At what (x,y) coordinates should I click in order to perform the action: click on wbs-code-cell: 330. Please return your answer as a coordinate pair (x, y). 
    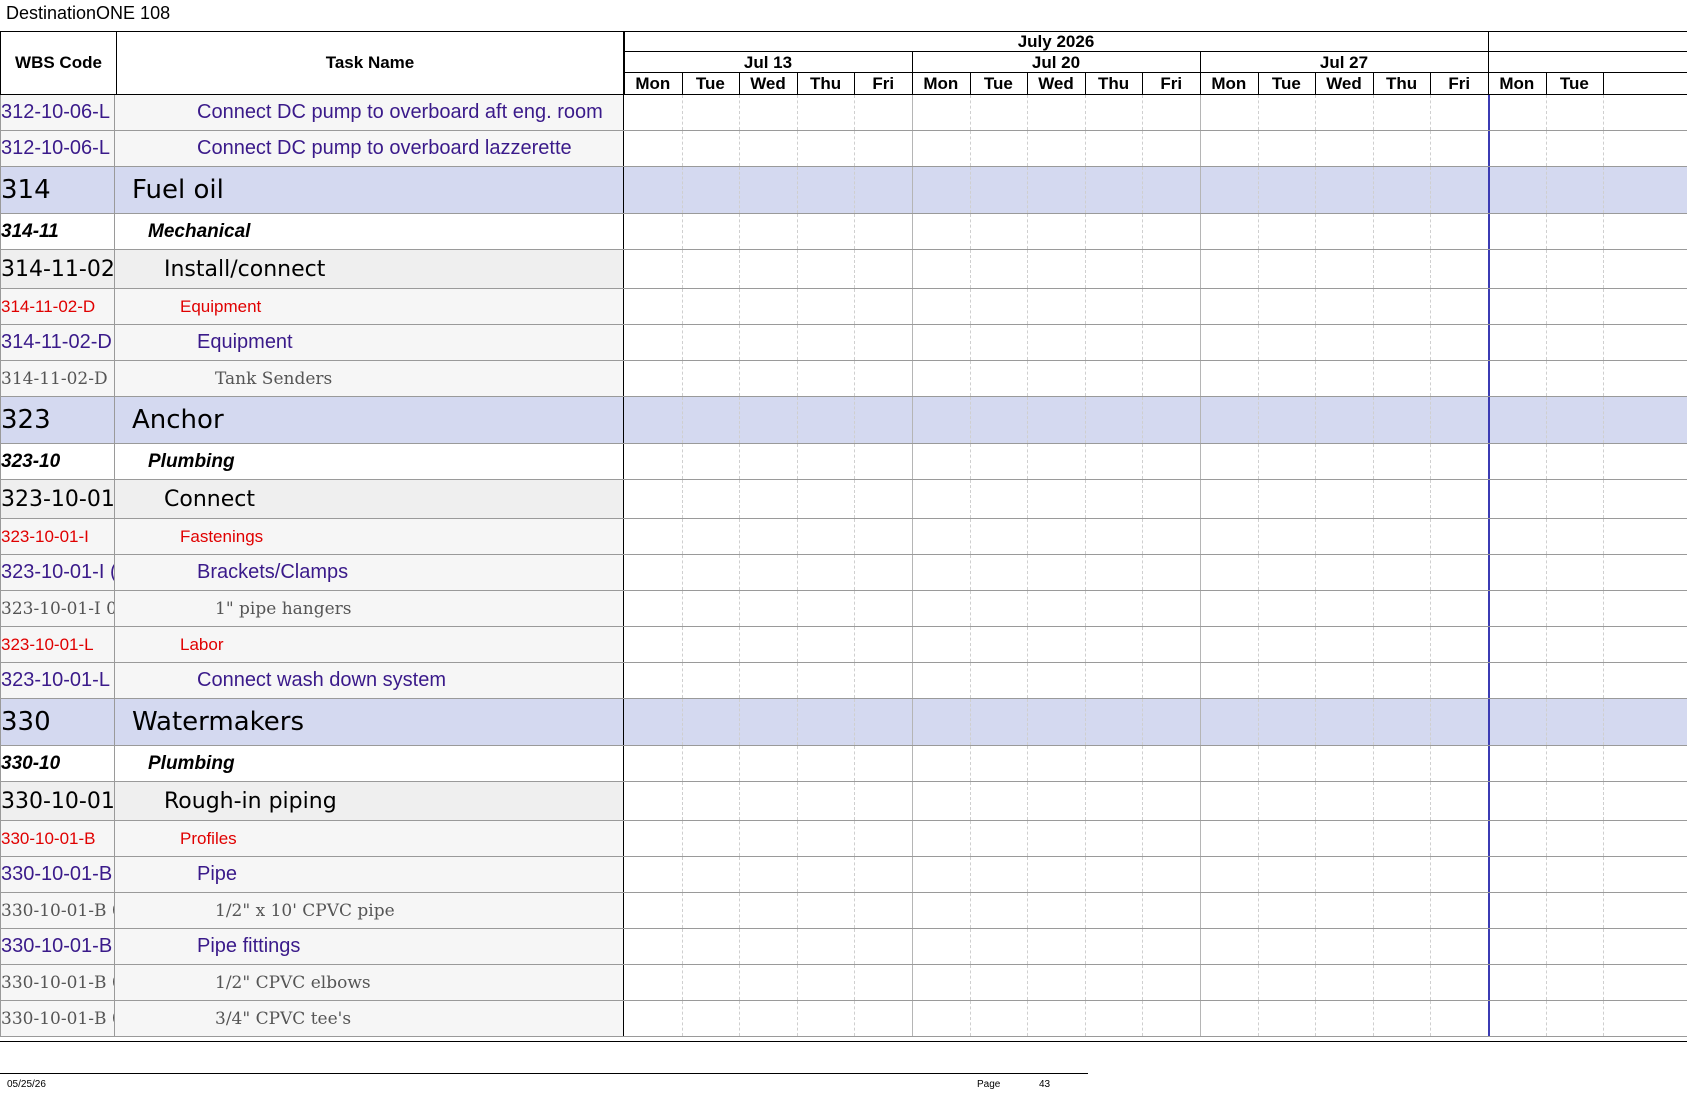
    Looking at the image, I should click on (57, 722).